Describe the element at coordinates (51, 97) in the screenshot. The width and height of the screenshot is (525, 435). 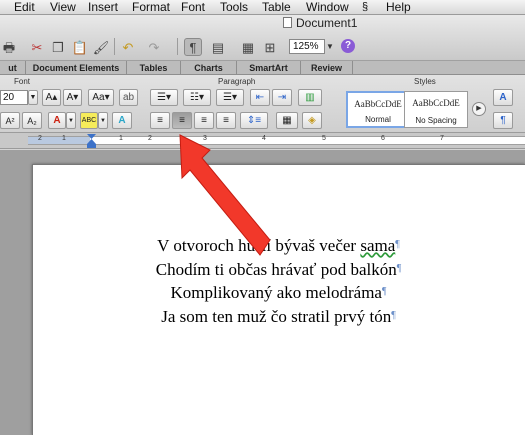
I see `grow-font-button: A▴` at that location.